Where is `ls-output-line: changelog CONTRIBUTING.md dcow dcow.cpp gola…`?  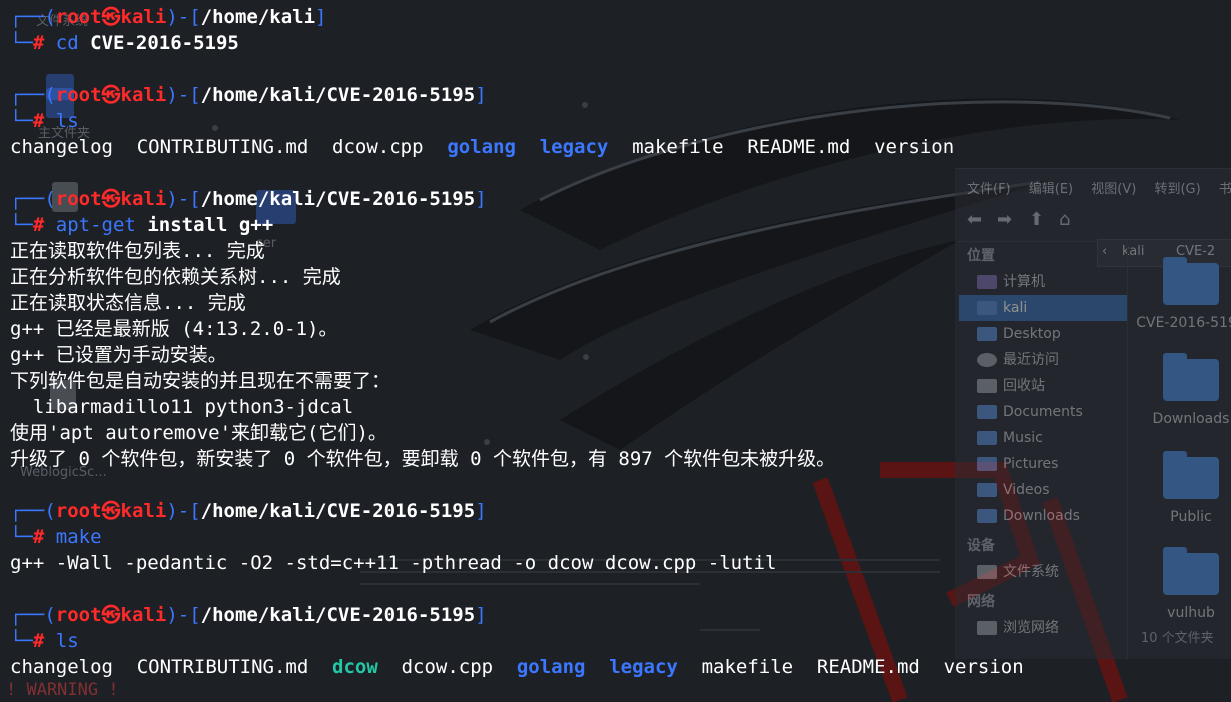
ls-output-line: changelog CONTRIBUTING.md dcow dcow.cpp gola… is located at coordinates (528, 667).